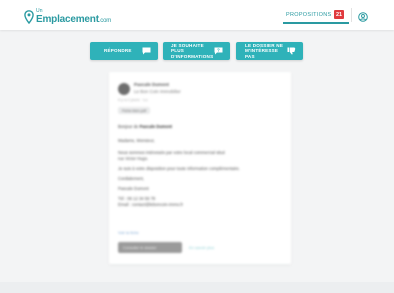 The width and height of the screenshot is (394, 293). What do you see at coordinates (118, 51) in the screenshot?
I see `reply-button-label: RÉPONDRE` at bounding box center [118, 51].